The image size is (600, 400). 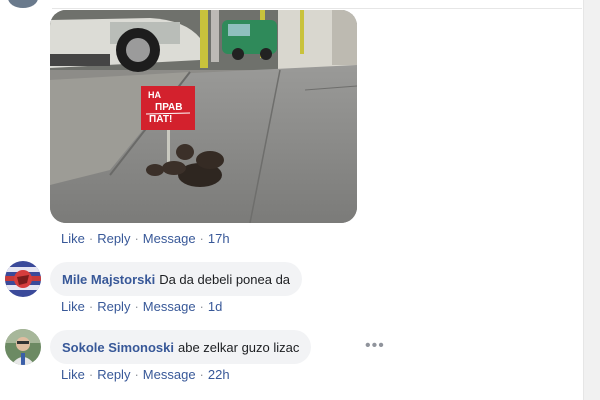 What do you see at coordinates (238, 347) in the screenshot?
I see `comment-text: abe zelkar guzo lizac` at bounding box center [238, 347].